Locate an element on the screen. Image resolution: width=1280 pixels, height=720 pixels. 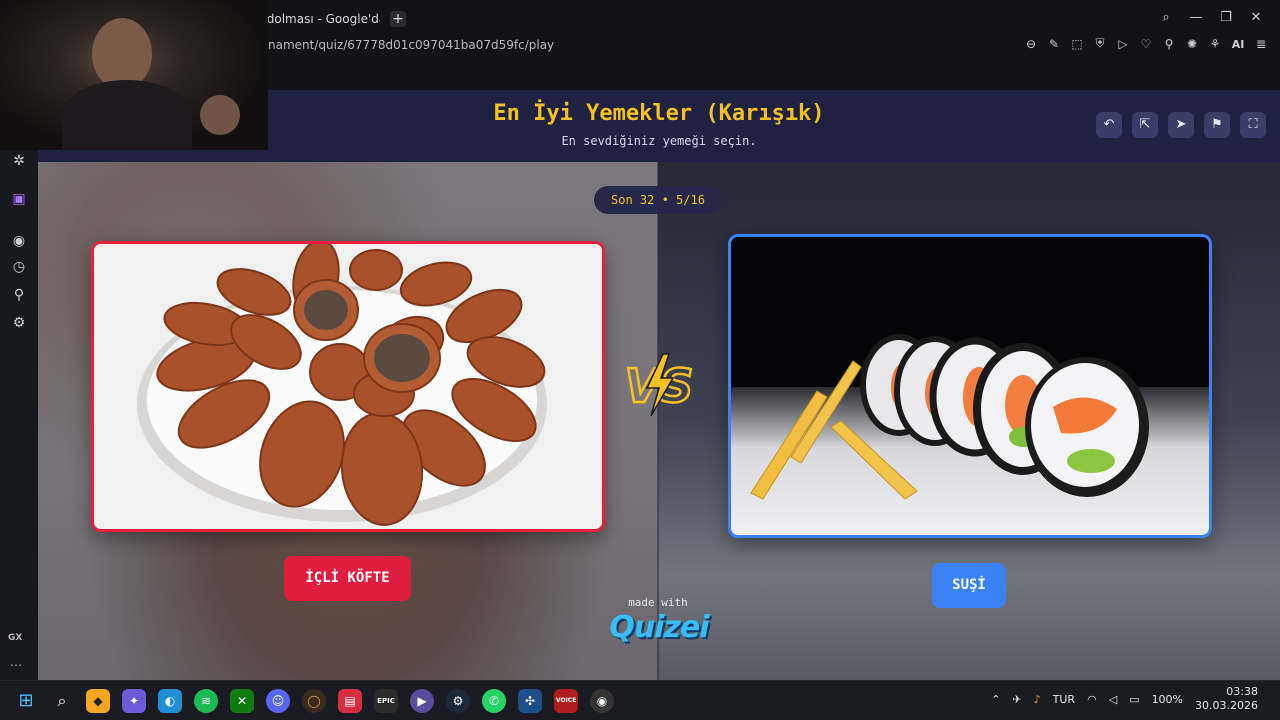
shield-icon: ⛨ is located at coordinates (1100, 43).